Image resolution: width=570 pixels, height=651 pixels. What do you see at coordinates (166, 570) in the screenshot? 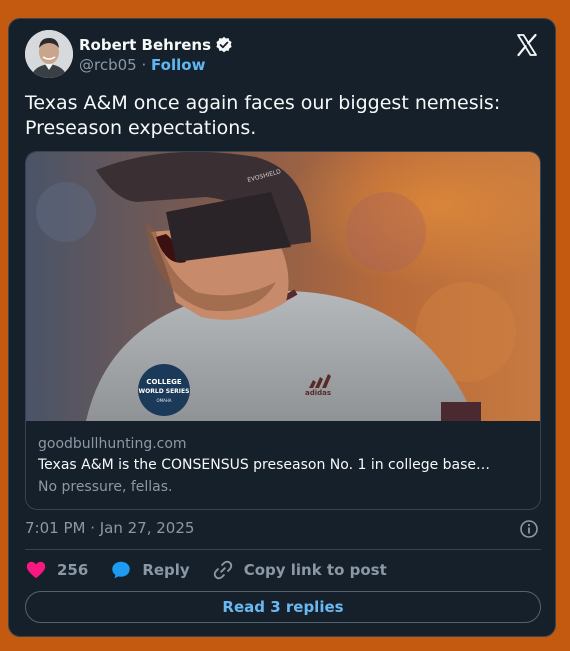
I see `reply-label: Reply` at bounding box center [166, 570].